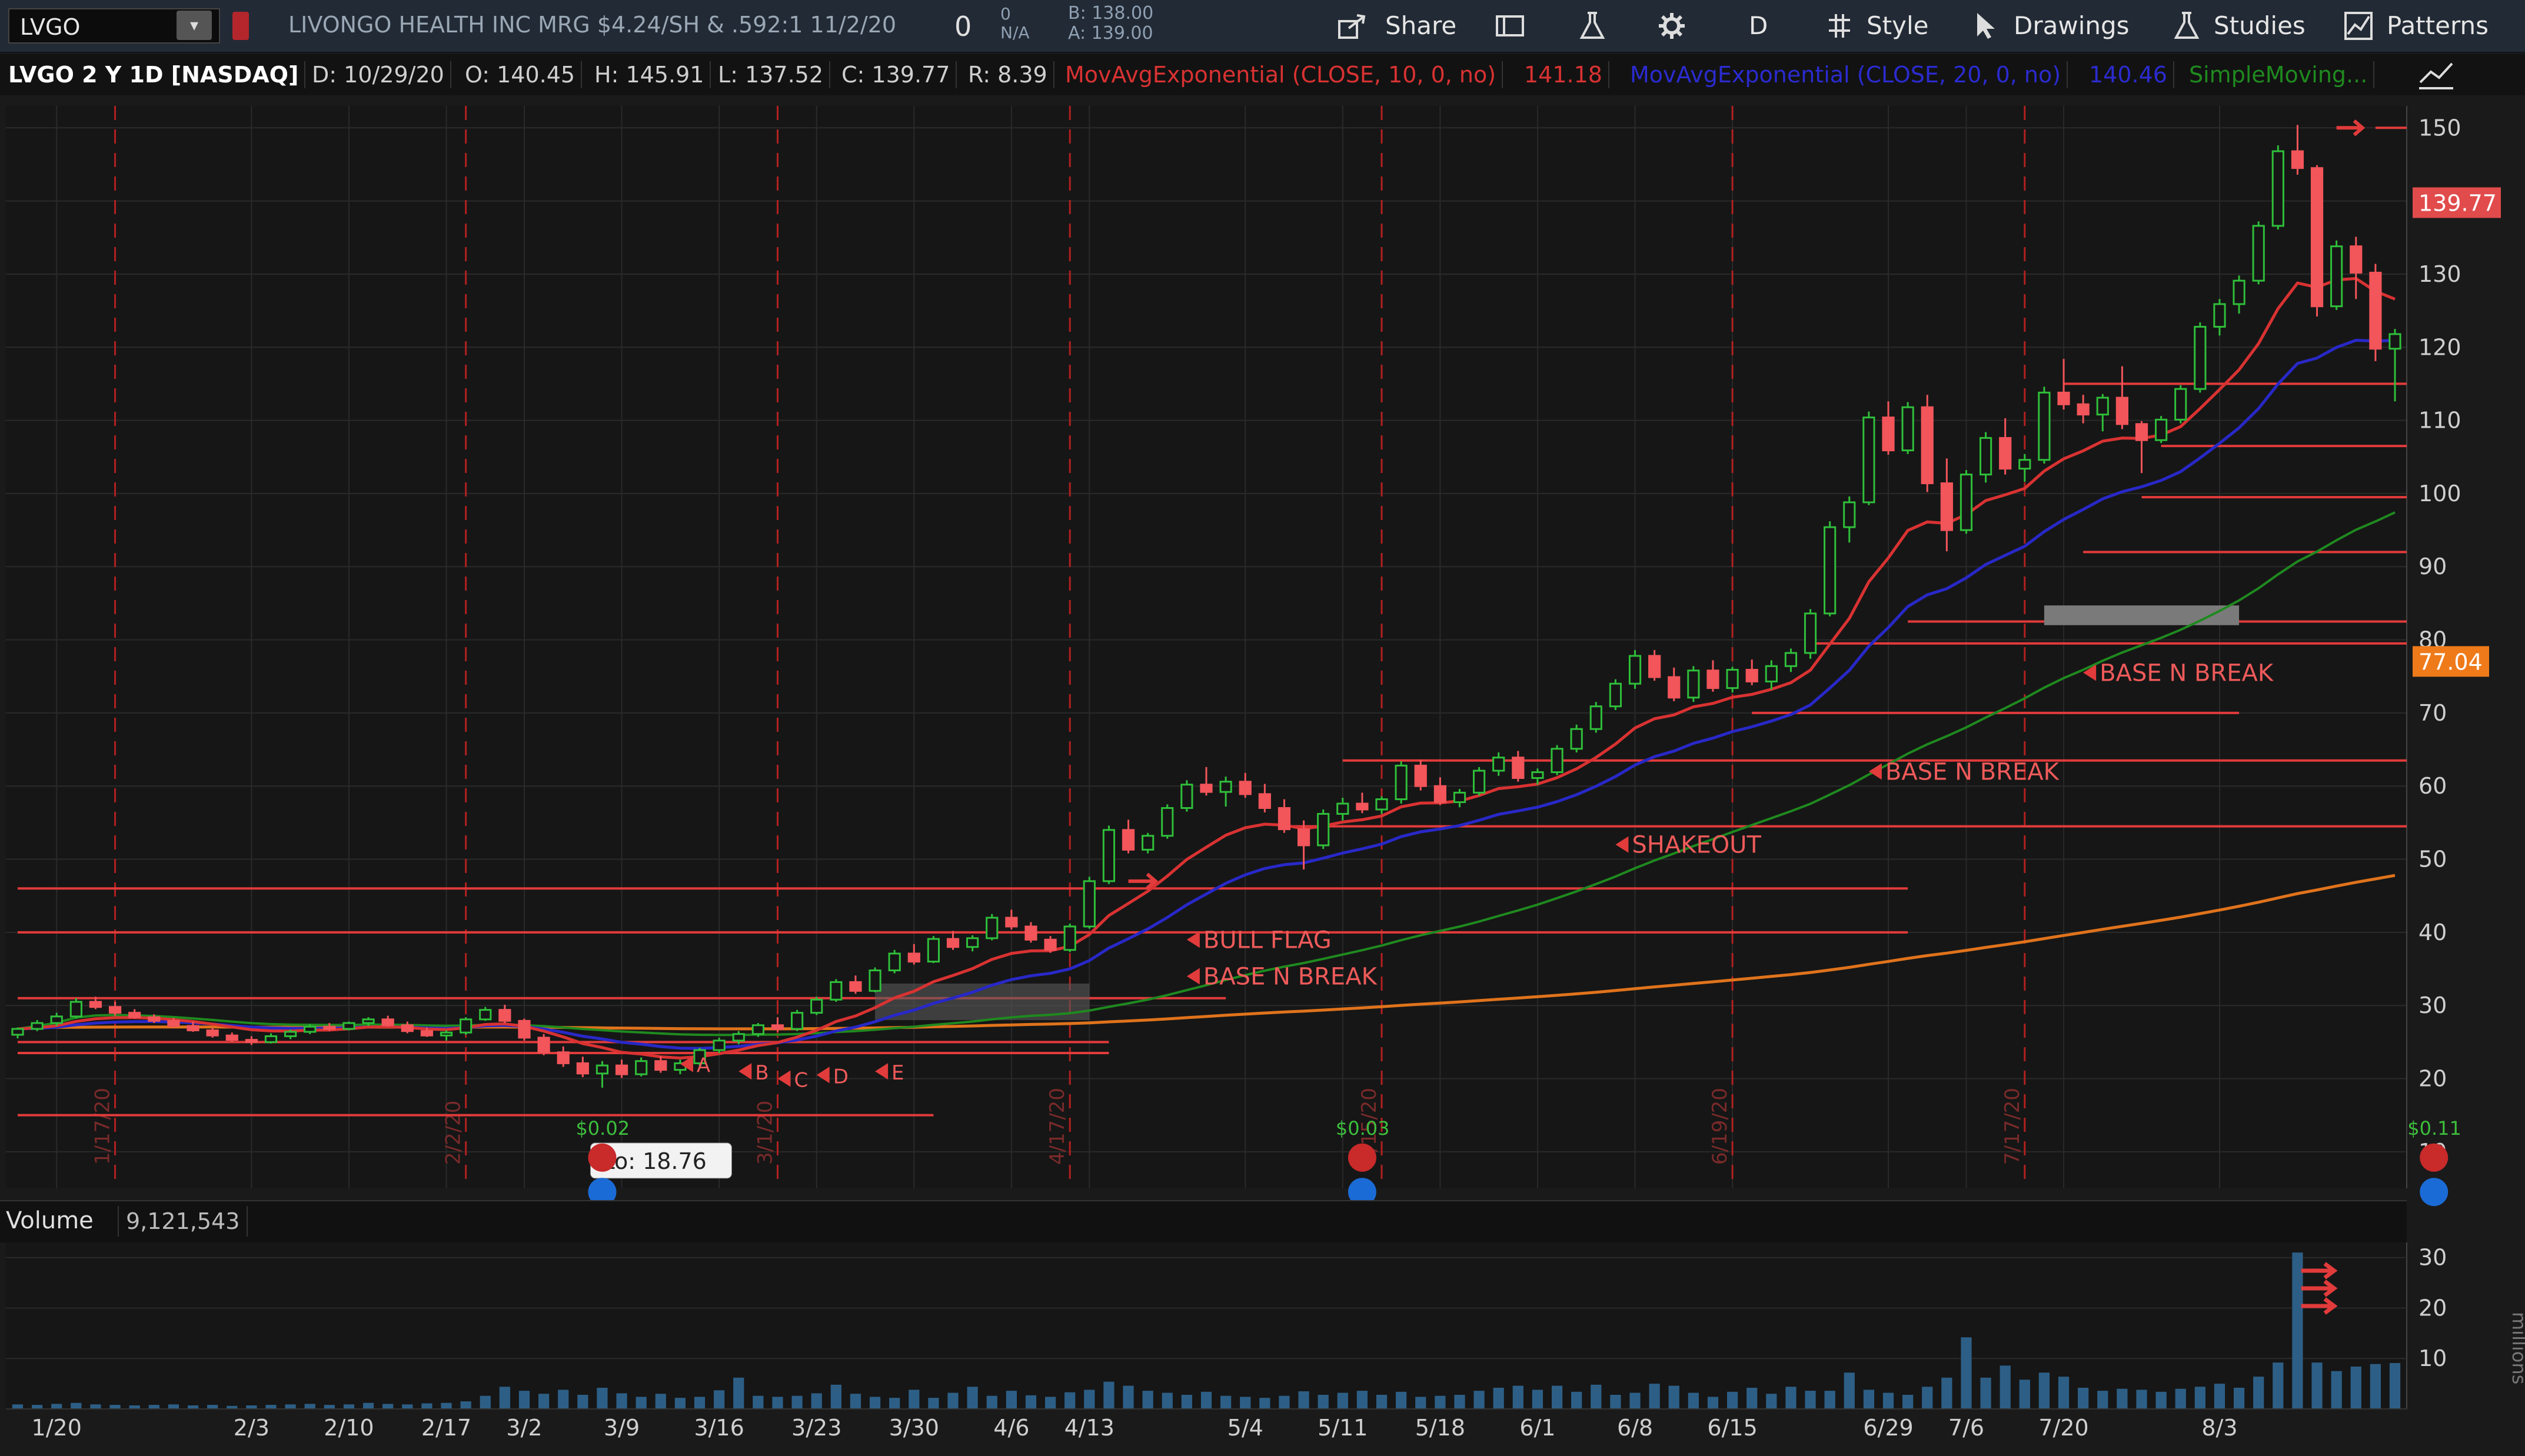  I want to click on time-tick-label: 2/10, so click(349, 1428).